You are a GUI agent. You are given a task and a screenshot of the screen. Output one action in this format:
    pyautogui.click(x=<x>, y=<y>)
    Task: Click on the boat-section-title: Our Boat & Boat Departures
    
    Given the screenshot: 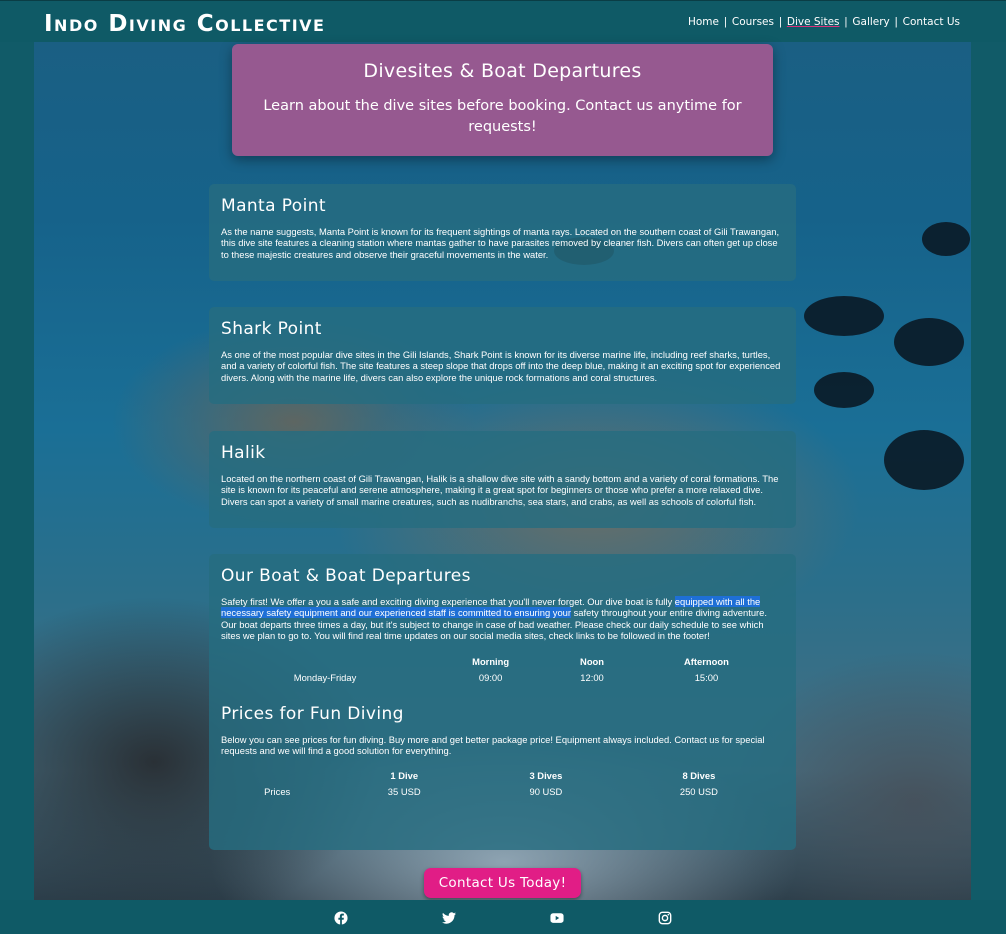 What is the action you would take?
    pyautogui.click(x=346, y=576)
    